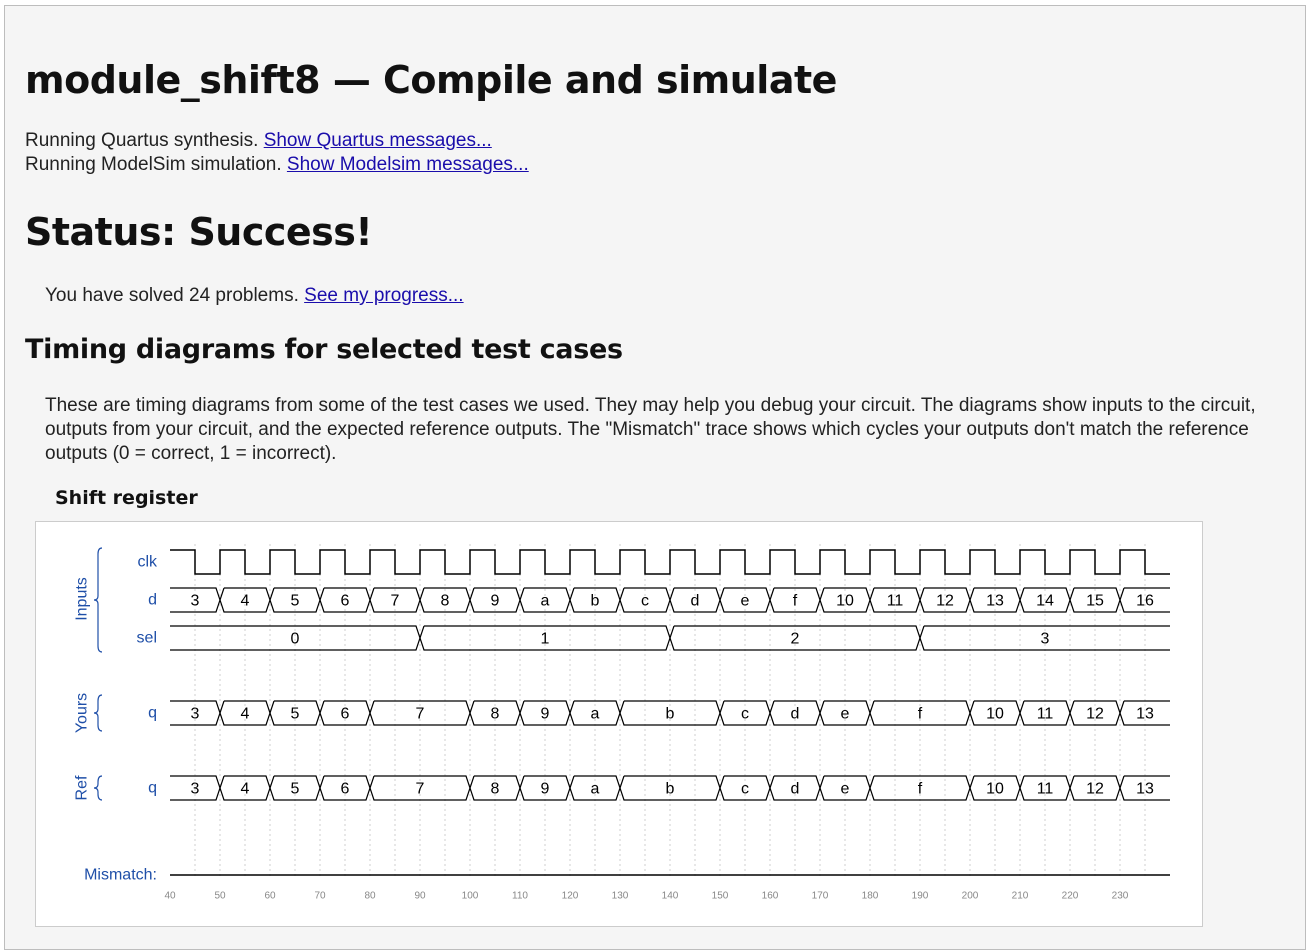 The image size is (1314, 950). What do you see at coordinates (1145, 601) in the screenshot?
I see `d-value: 16` at bounding box center [1145, 601].